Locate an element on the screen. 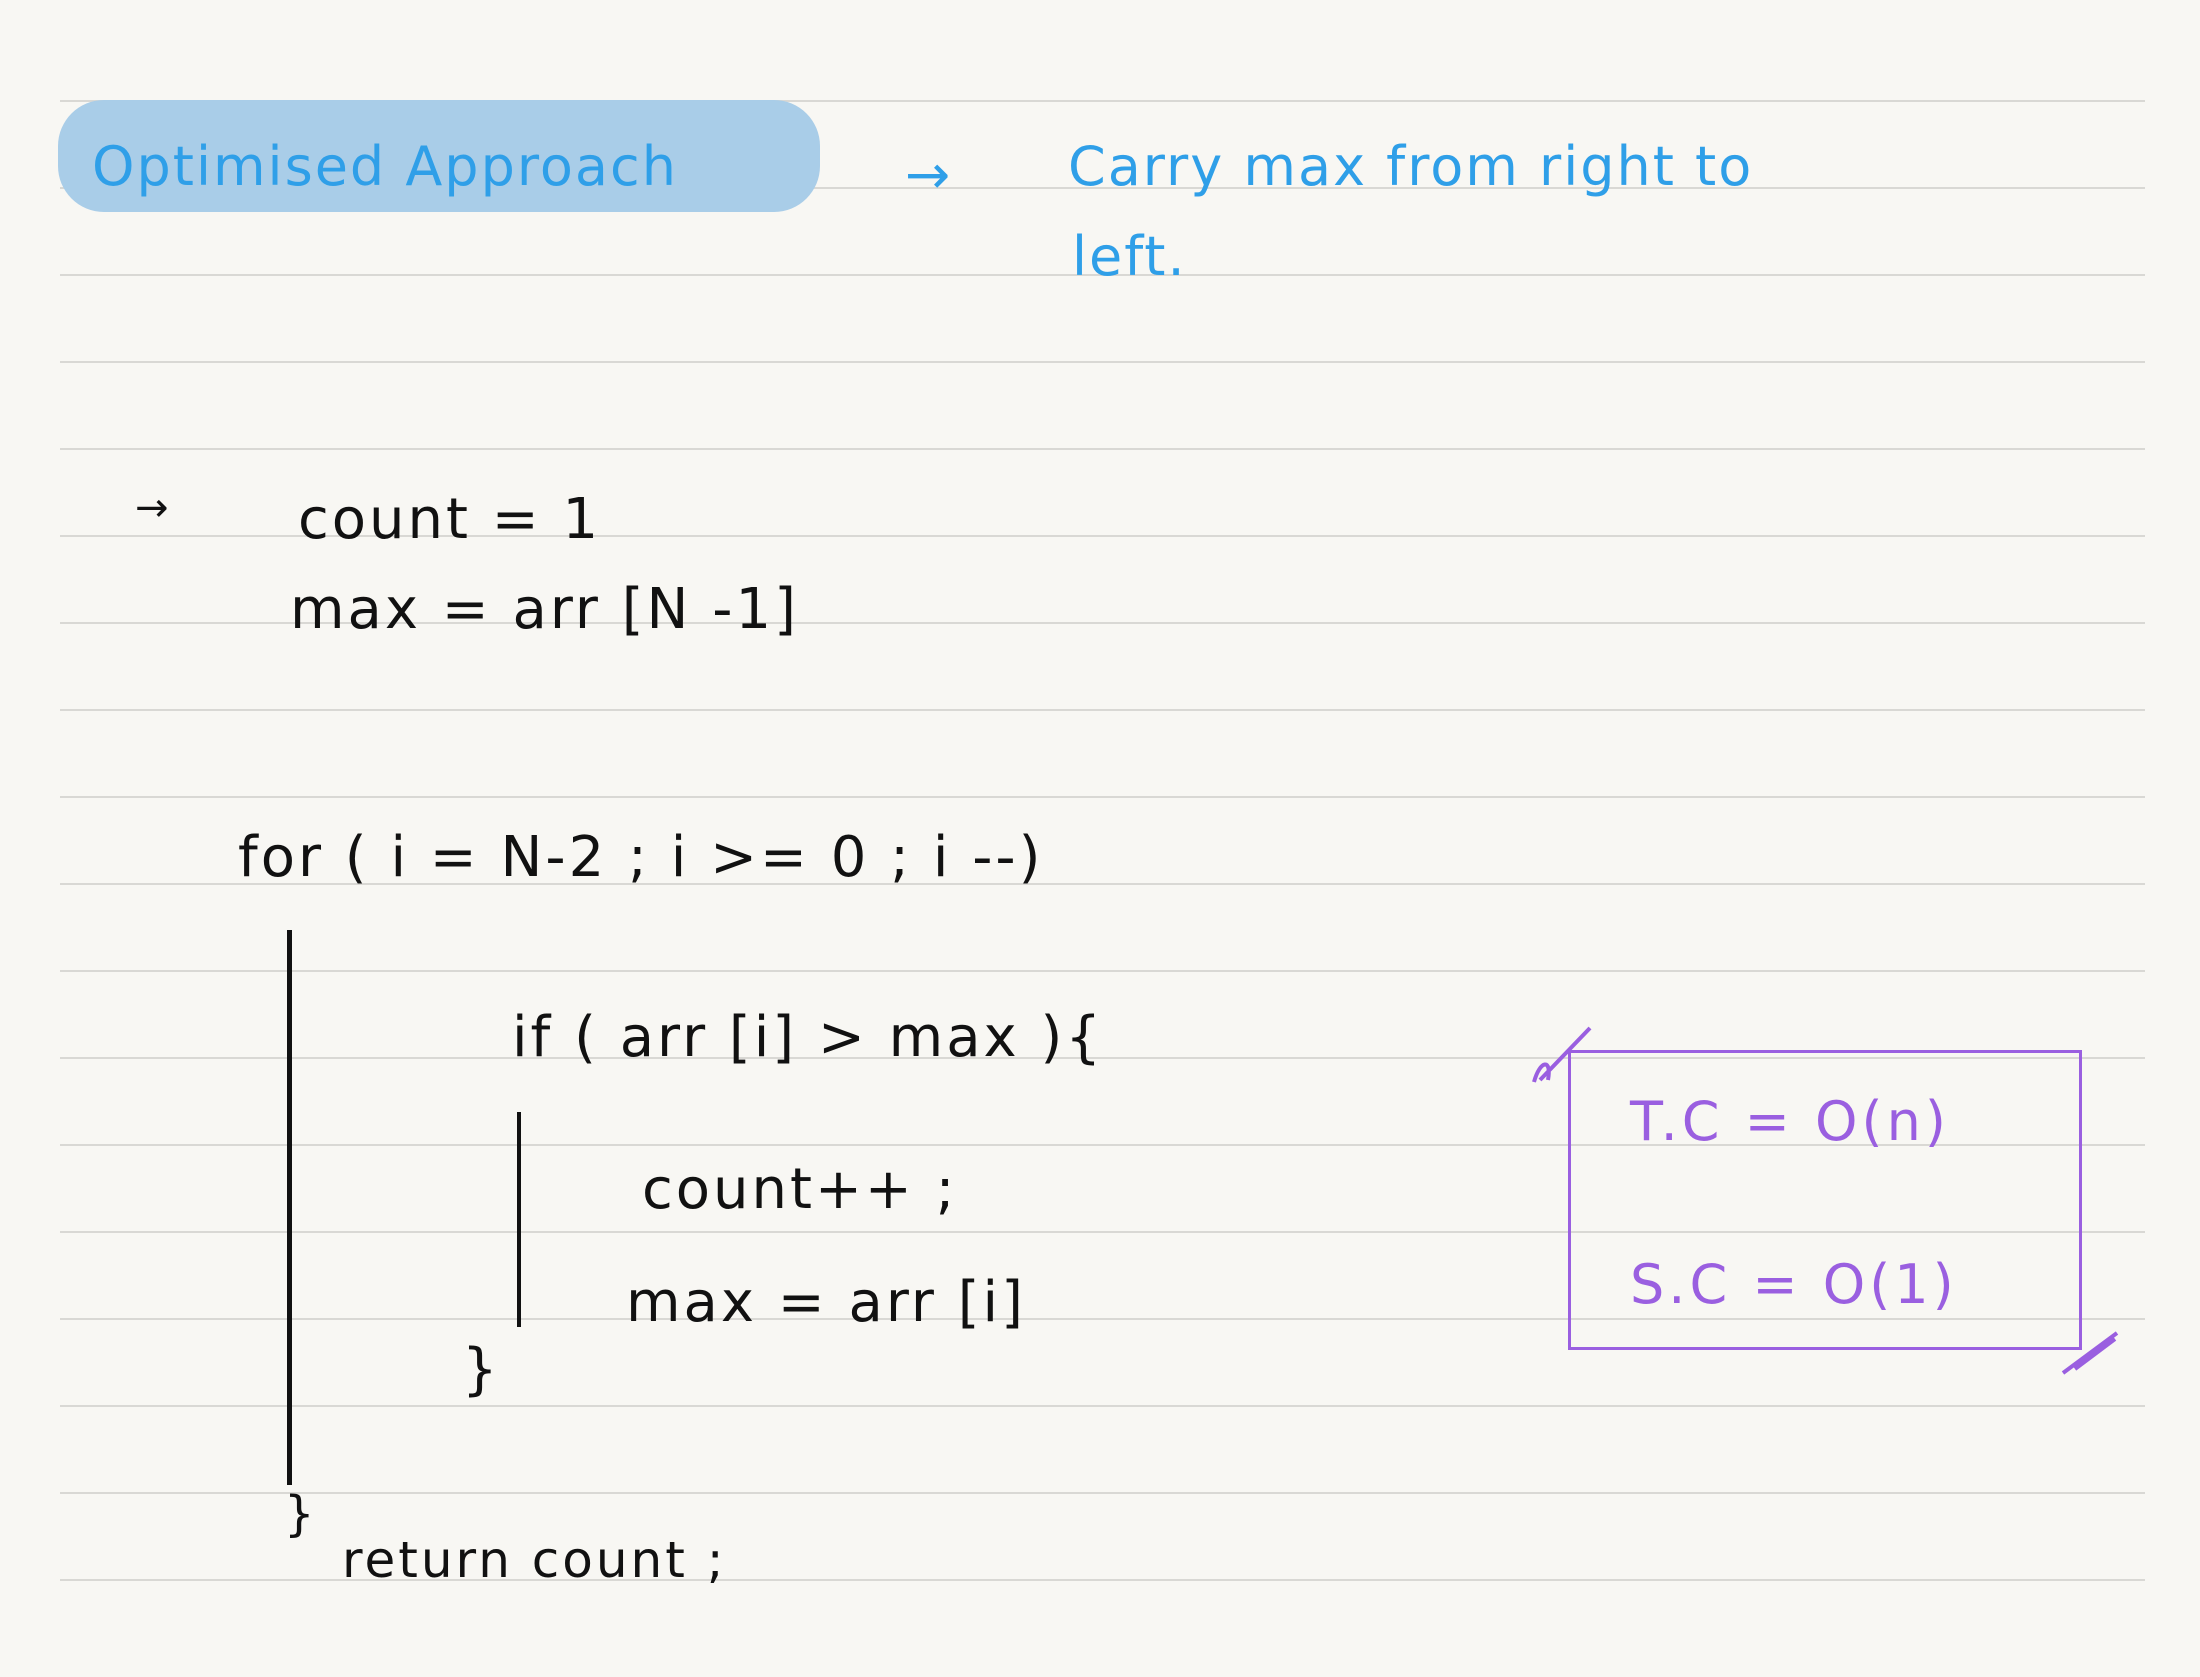  code-count-increment: count++ ; is located at coordinates (800, 1189).